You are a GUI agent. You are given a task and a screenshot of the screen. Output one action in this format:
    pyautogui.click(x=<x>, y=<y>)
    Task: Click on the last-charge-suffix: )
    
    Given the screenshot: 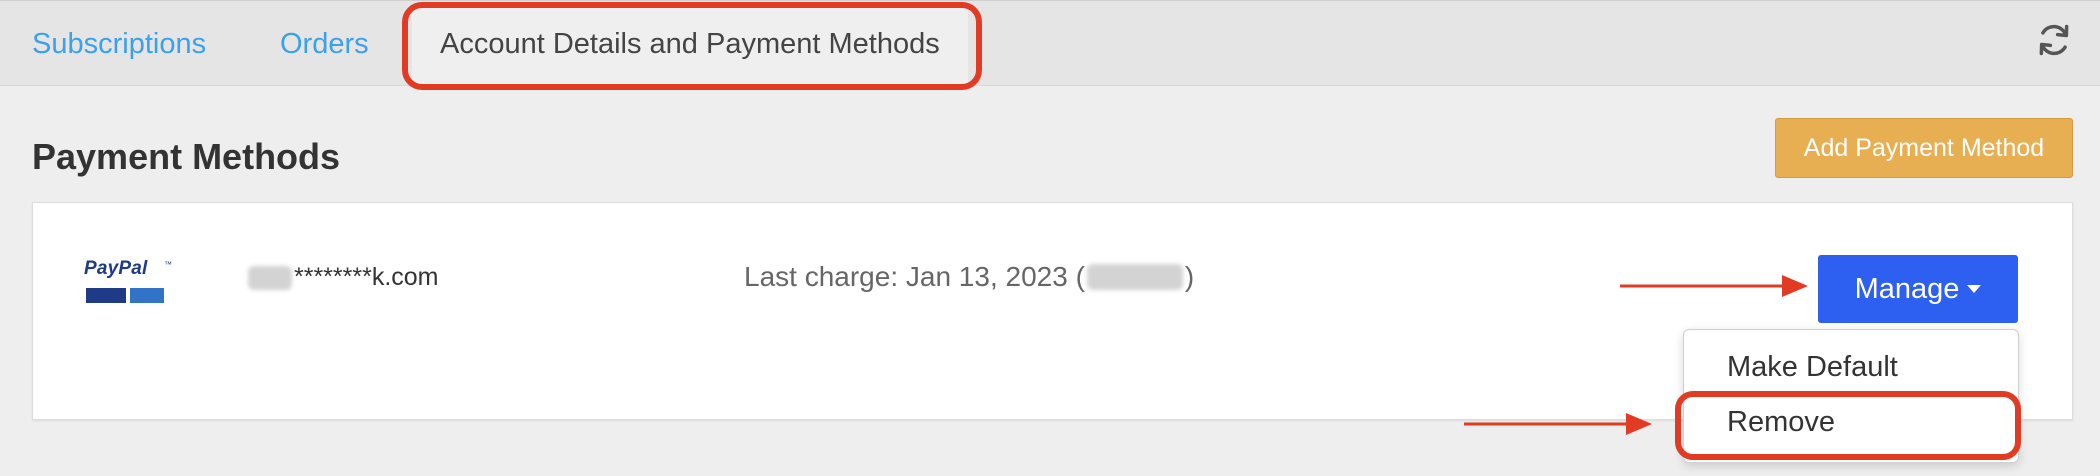 What is the action you would take?
    pyautogui.click(x=1189, y=276)
    